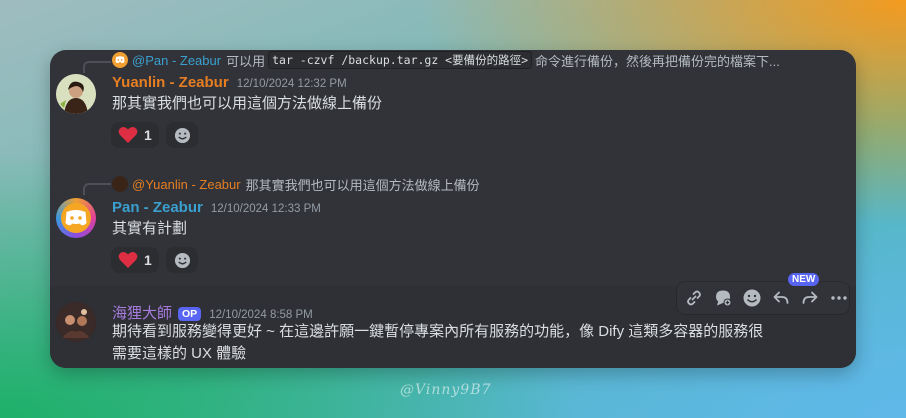 Image resolution: width=906 pixels, height=418 pixels. I want to click on forward-icon, so click(809, 297).